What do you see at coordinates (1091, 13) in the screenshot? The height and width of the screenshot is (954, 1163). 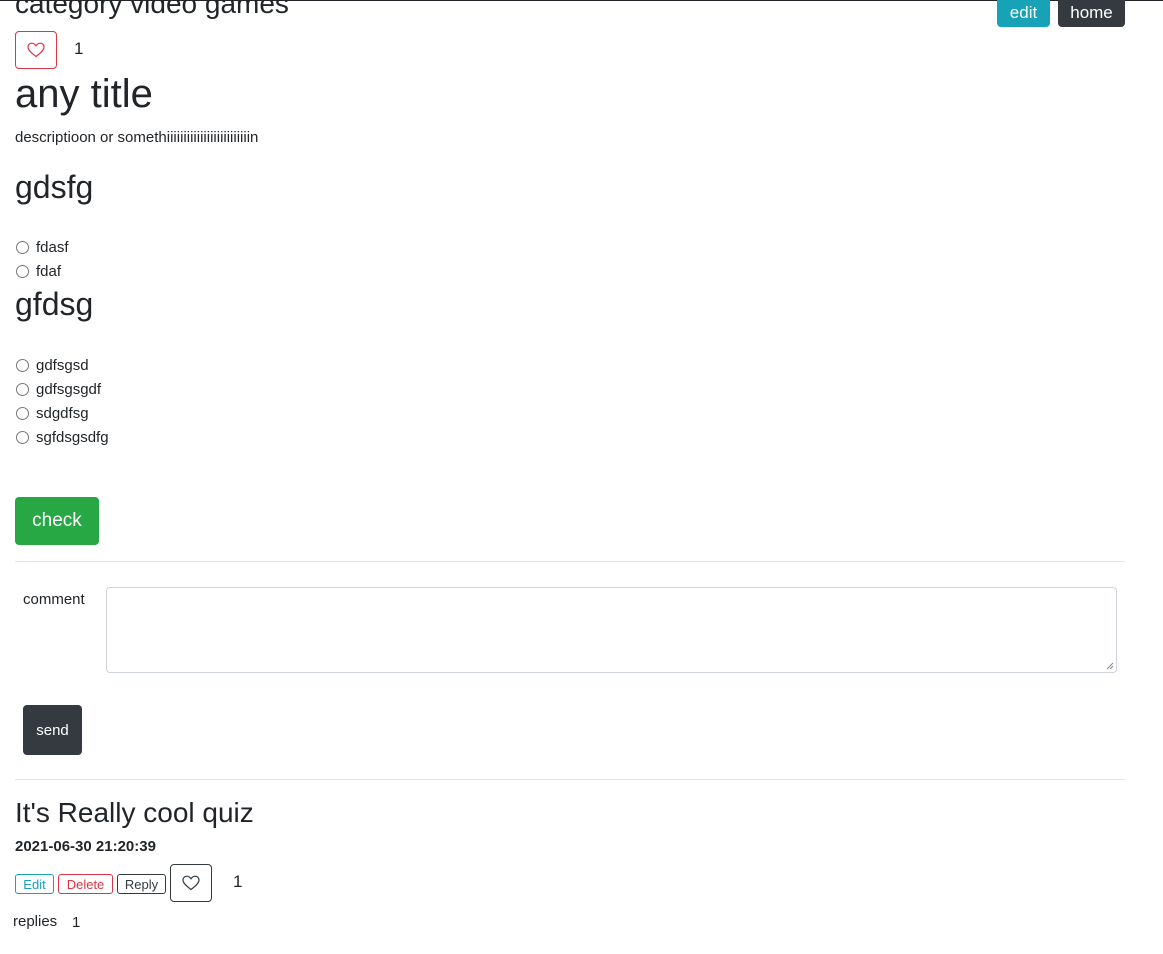 I see `home-button: home` at bounding box center [1091, 13].